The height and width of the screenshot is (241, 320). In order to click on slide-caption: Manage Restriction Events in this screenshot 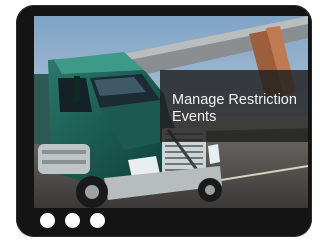, I will do `click(234, 108)`.